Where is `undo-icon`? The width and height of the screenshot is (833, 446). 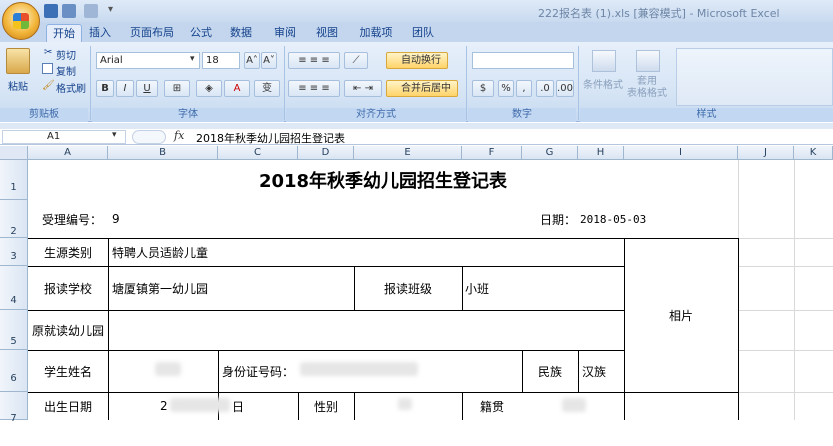
undo-icon is located at coordinates (69, 11).